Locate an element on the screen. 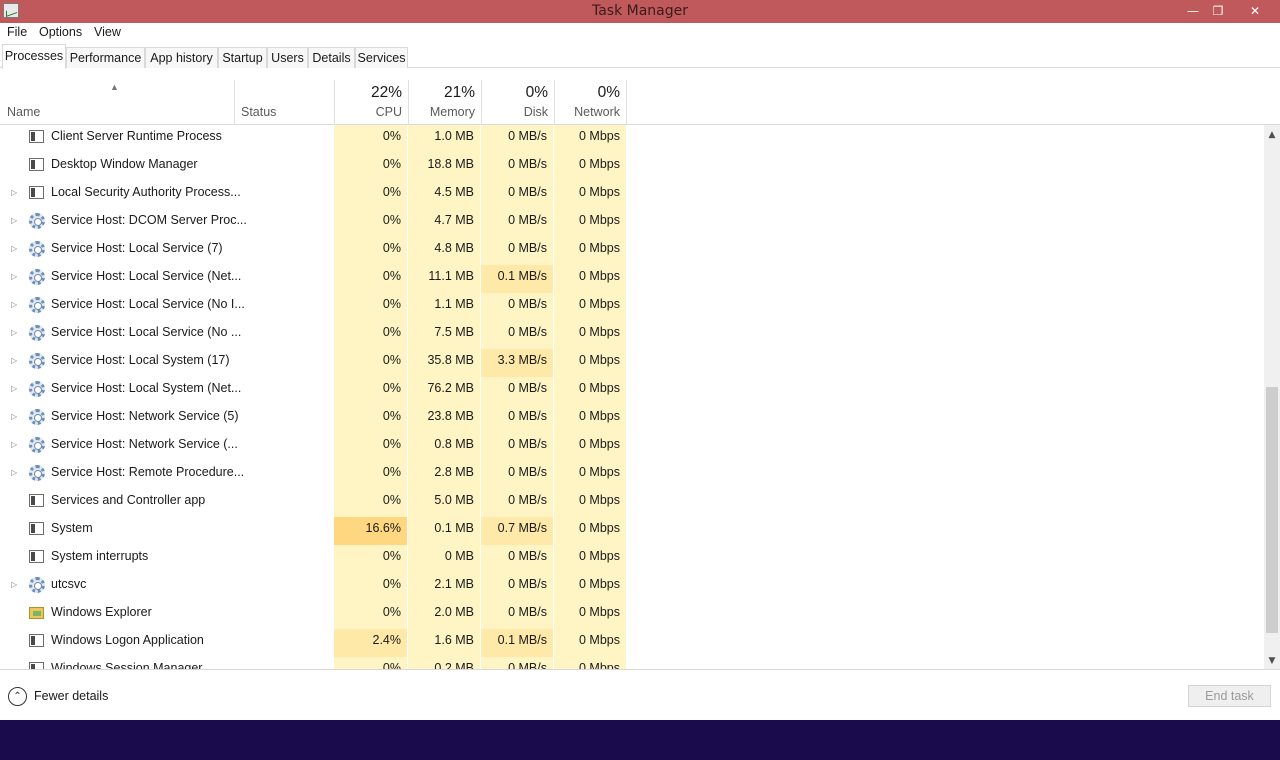 The width and height of the screenshot is (1280, 760). close-button: ✕ is located at coordinates (1255, 11).